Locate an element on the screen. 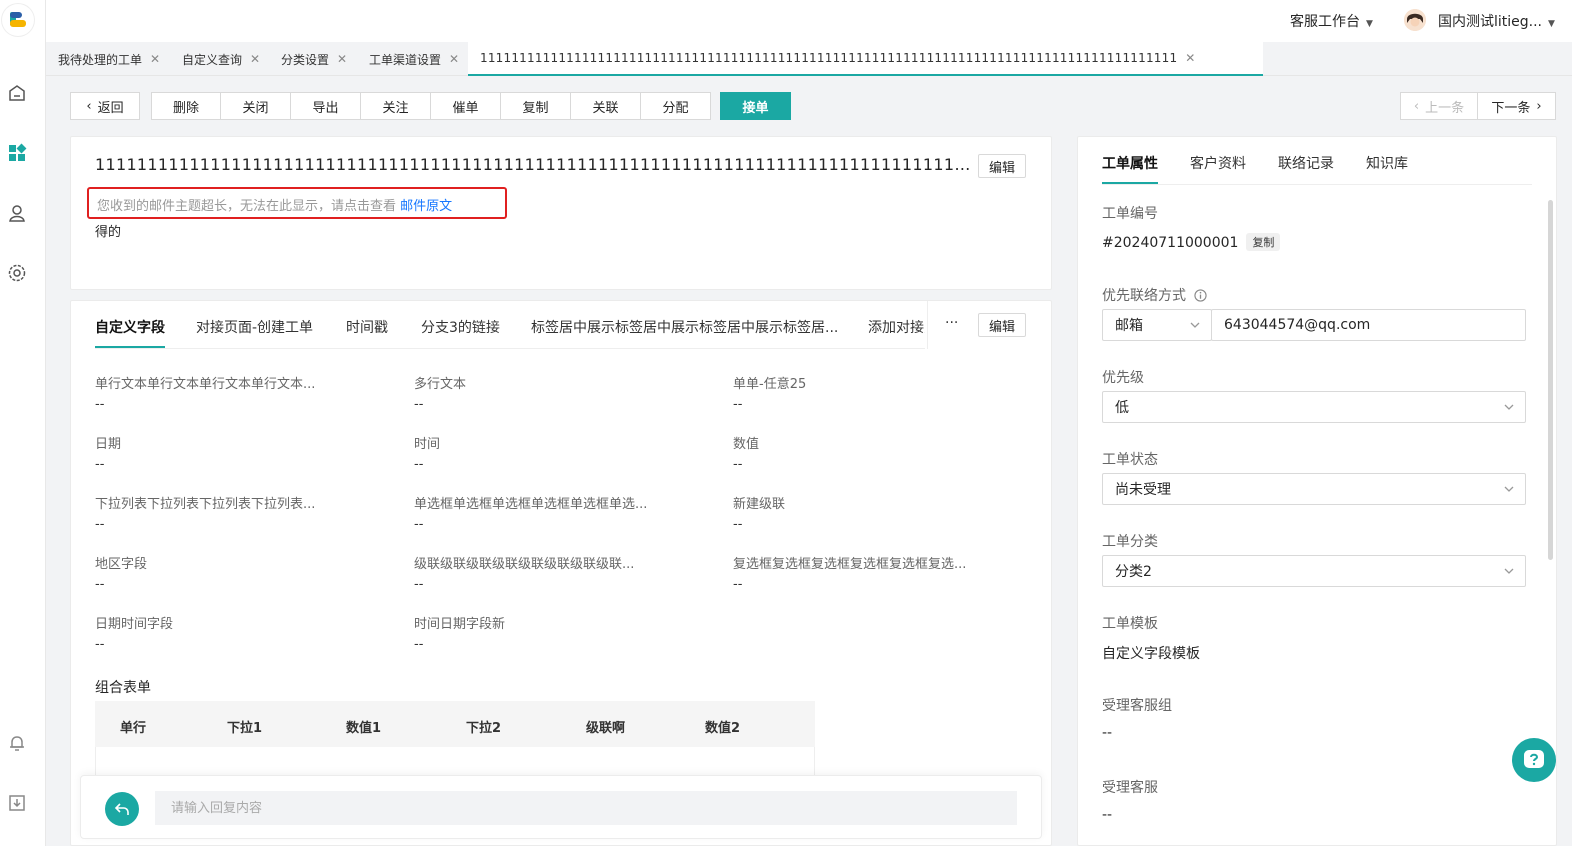 The width and height of the screenshot is (1572, 846). urge-button: 催单 is located at coordinates (465, 106).